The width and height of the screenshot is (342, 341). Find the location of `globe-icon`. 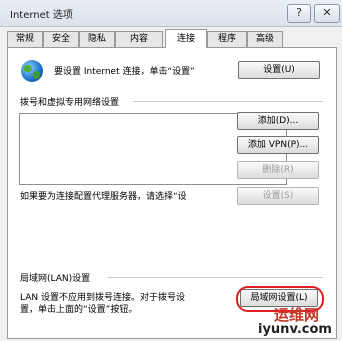

globe-icon is located at coordinates (32, 71).